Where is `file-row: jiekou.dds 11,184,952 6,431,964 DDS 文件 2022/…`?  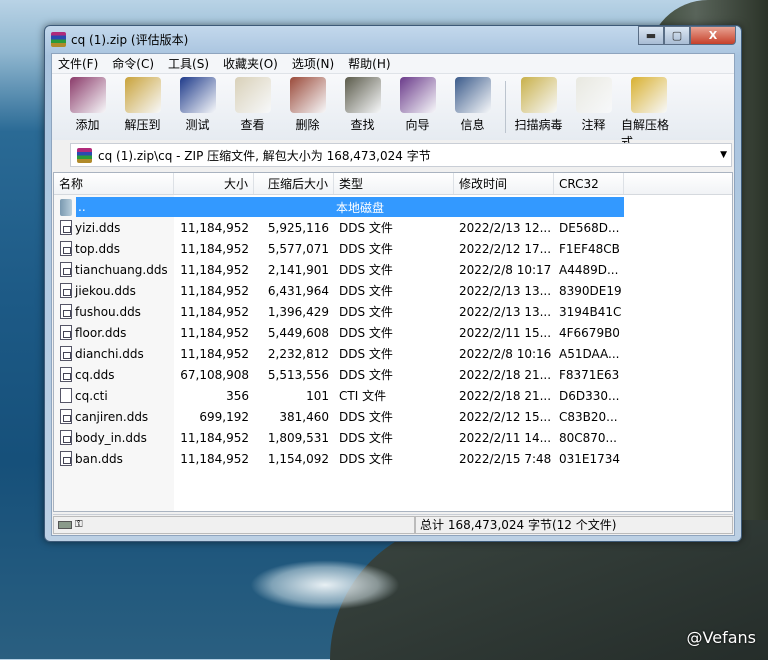
file-row: jiekou.dds 11,184,952 6,431,964 DDS 文件 2022/… is located at coordinates (393, 290).